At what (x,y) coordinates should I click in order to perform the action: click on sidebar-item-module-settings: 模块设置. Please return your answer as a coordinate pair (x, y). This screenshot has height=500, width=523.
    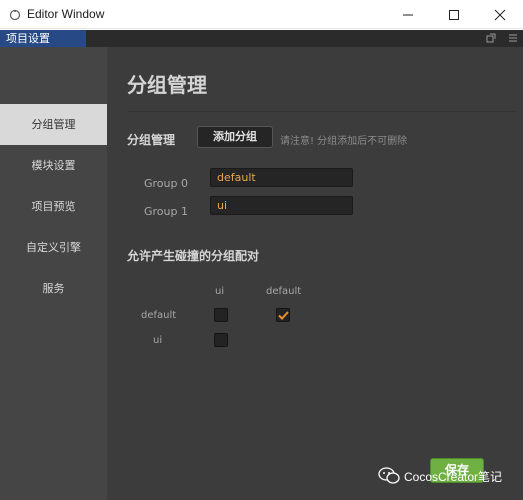
    Looking at the image, I should click on (53, 165).